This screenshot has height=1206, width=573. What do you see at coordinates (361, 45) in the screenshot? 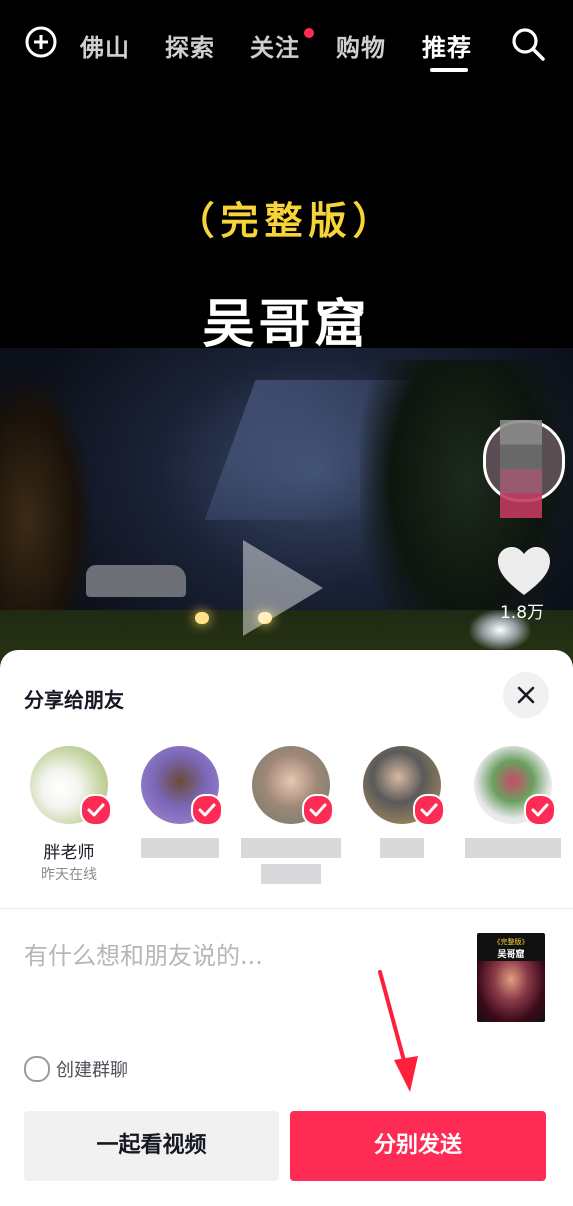
I see `tab-shopping: 购物` at bounding box center [361, 45].